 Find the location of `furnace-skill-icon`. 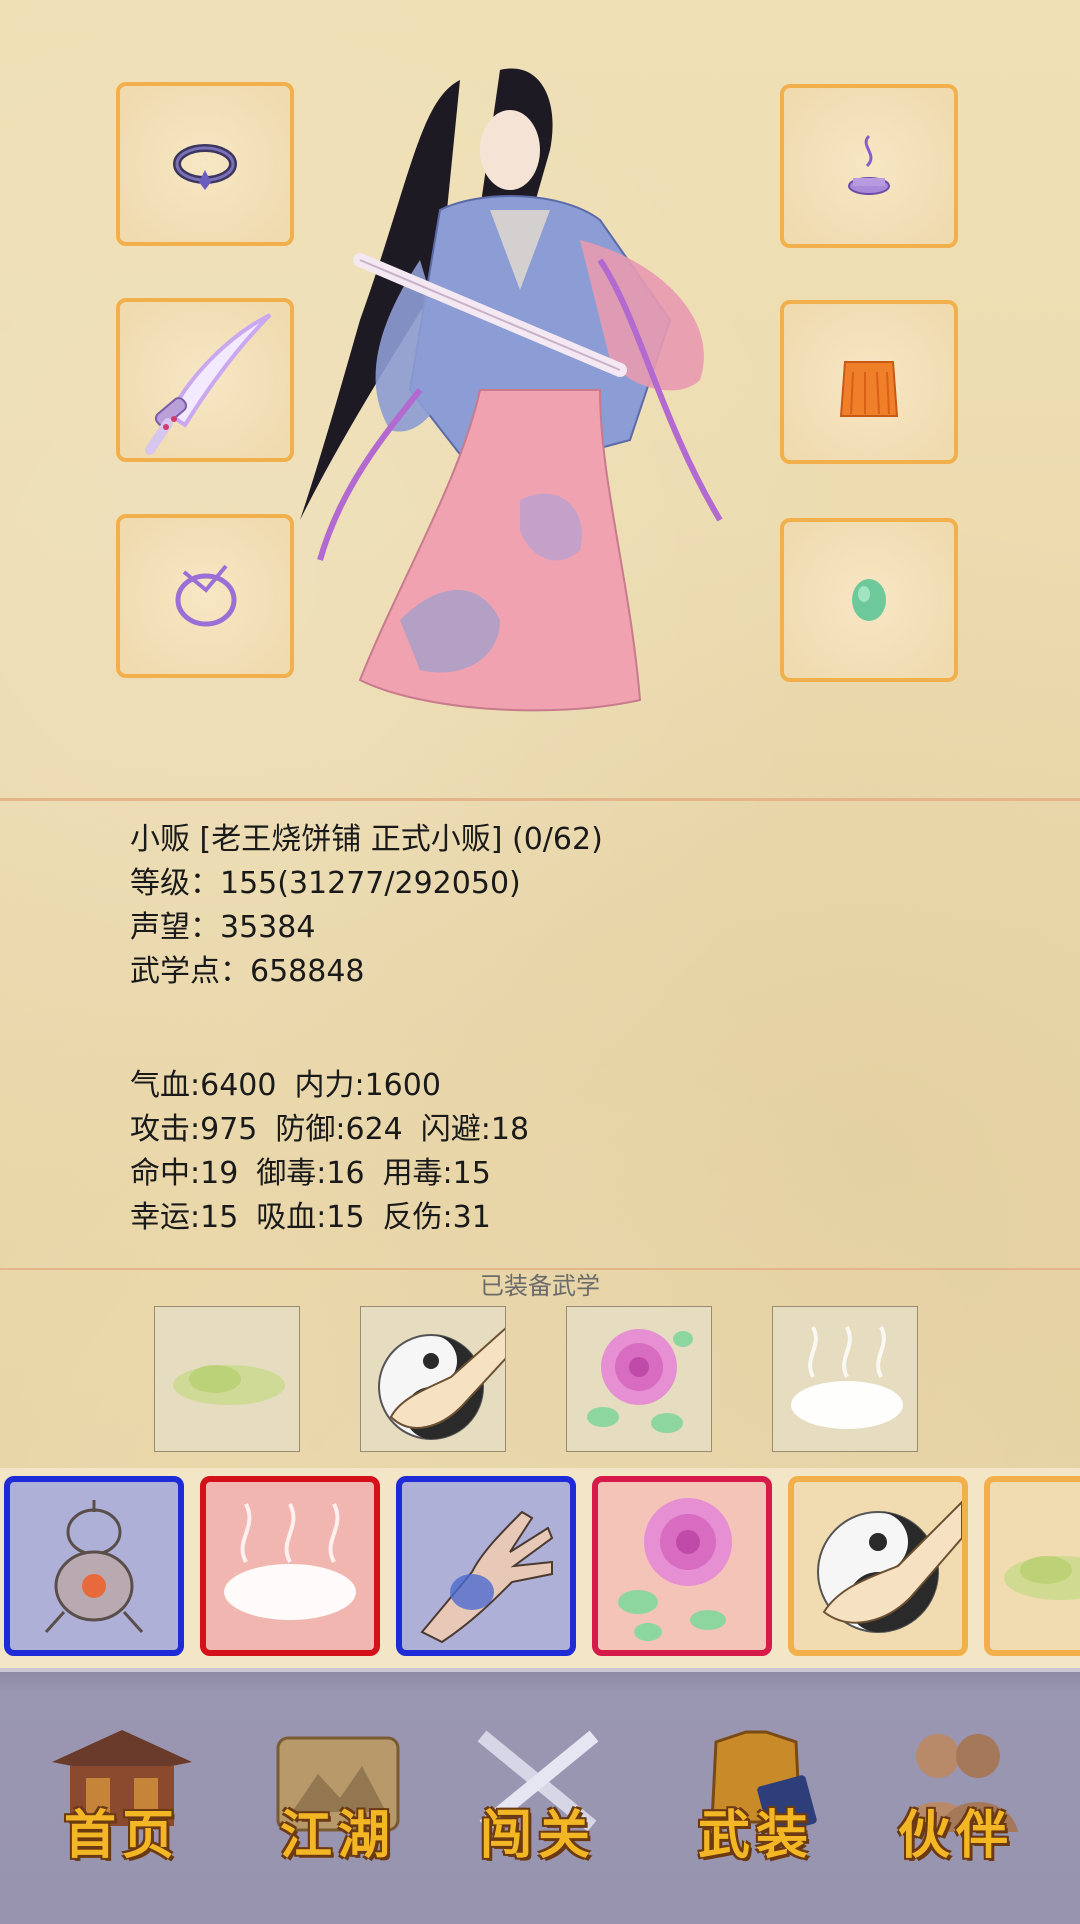

furnace-skill-icon is located at coordinates (94, 1567).